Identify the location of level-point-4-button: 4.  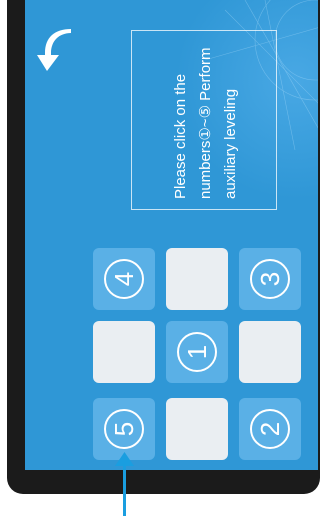
(124, 279).